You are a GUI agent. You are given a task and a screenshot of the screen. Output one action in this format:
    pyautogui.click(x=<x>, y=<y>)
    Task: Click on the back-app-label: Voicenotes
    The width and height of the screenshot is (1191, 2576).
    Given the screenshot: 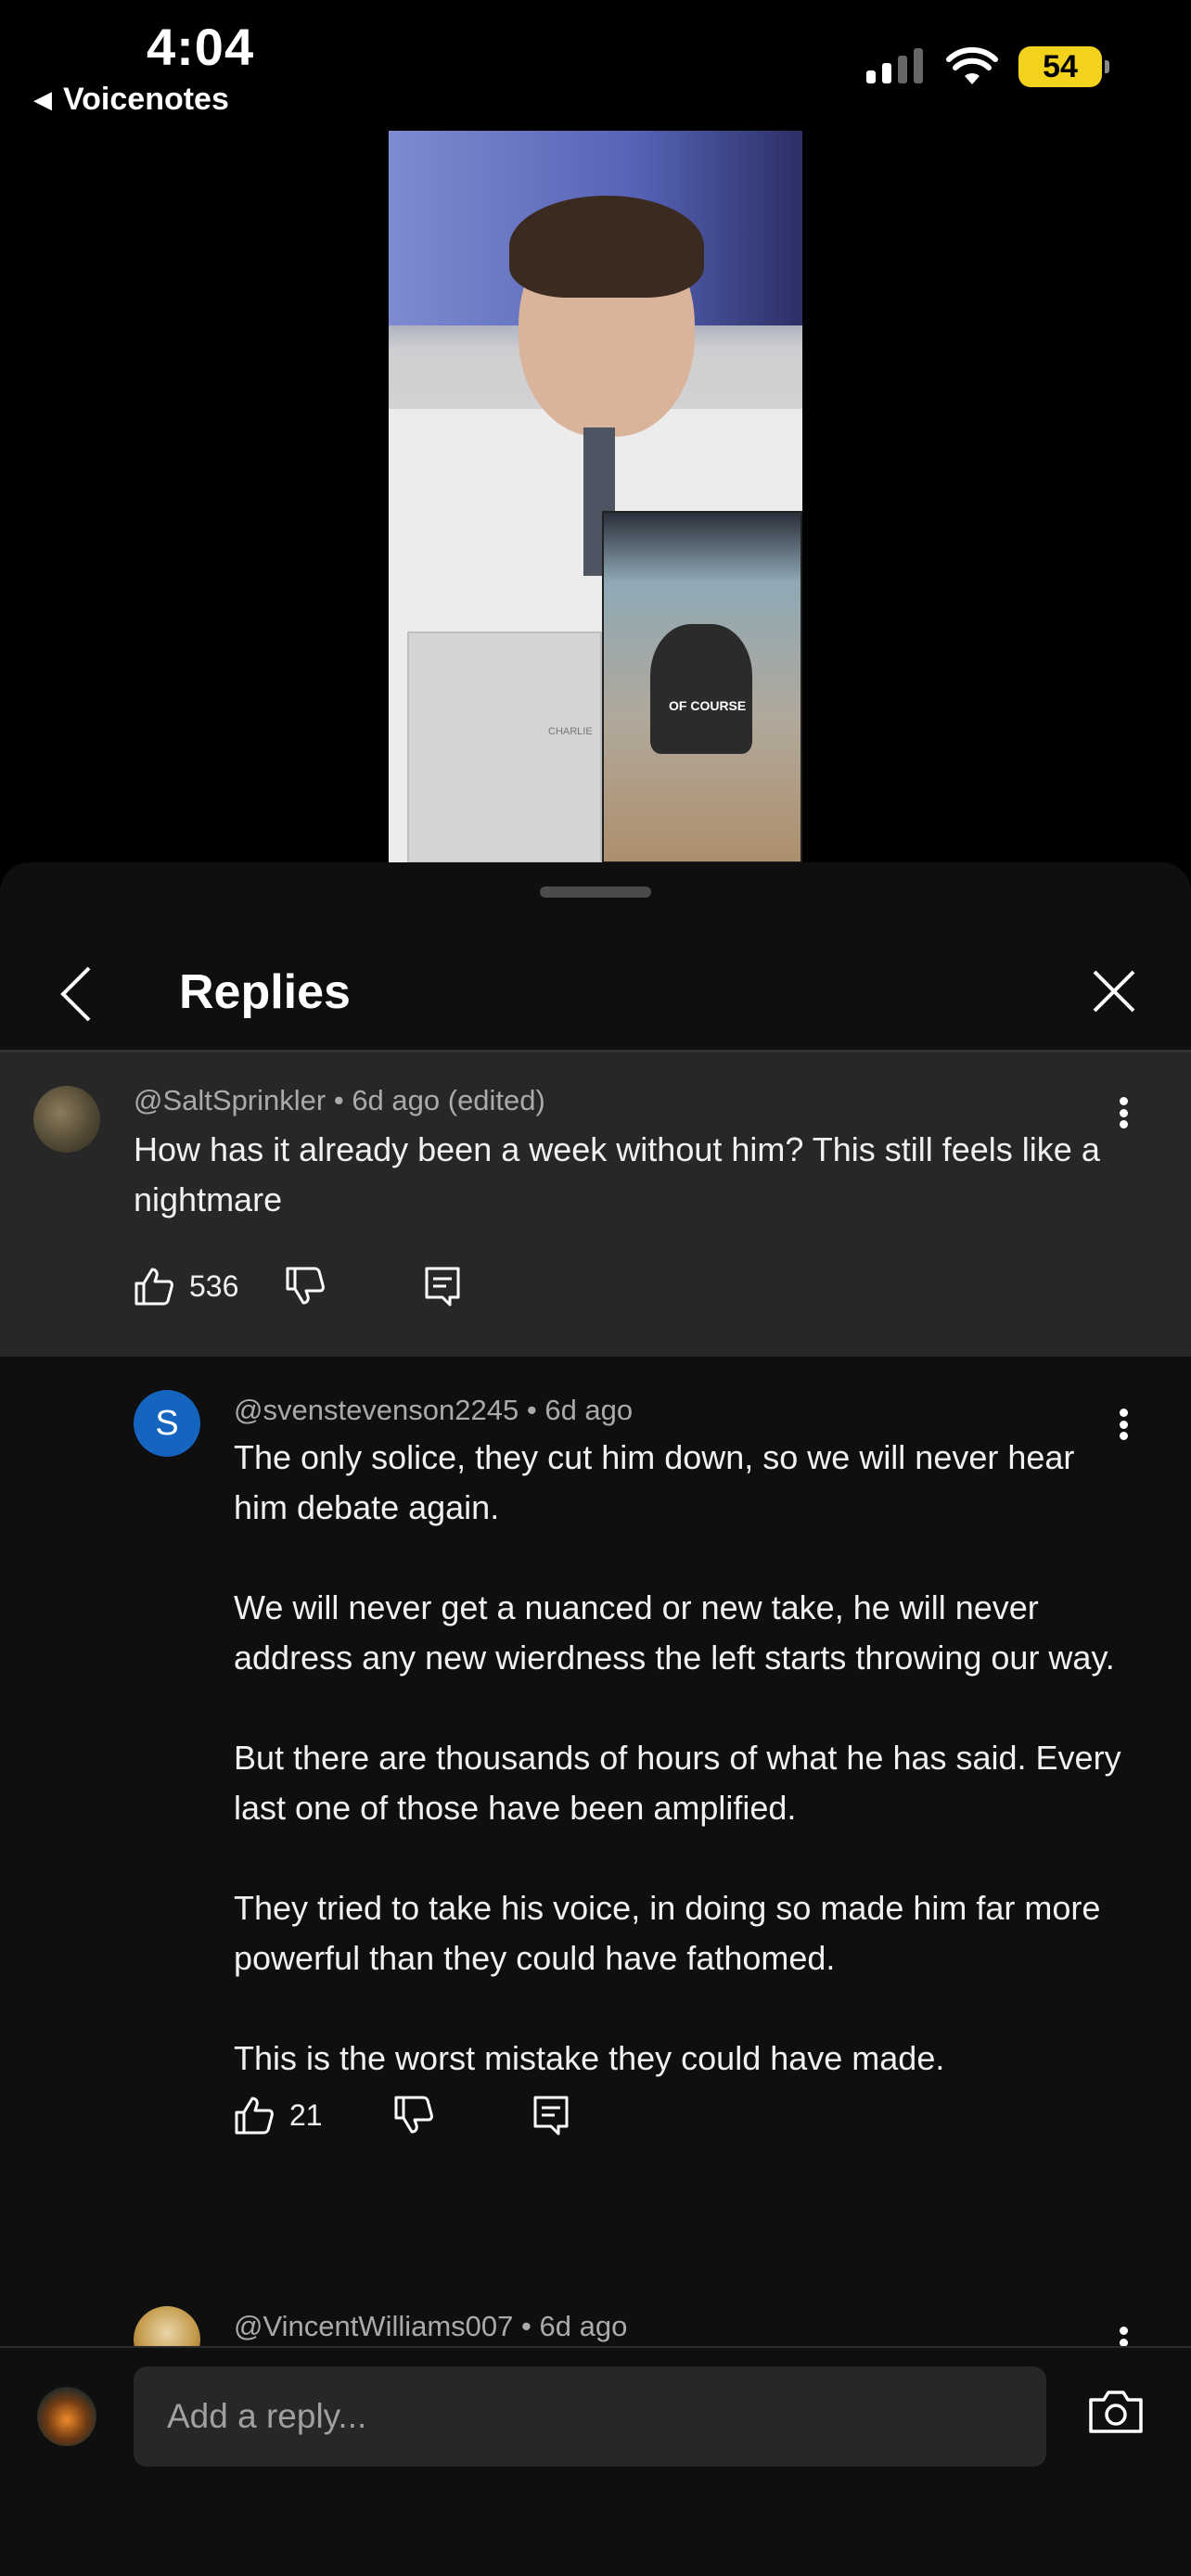 What is the action you would take?
    pyautogui.click(x=146, y=99)
    